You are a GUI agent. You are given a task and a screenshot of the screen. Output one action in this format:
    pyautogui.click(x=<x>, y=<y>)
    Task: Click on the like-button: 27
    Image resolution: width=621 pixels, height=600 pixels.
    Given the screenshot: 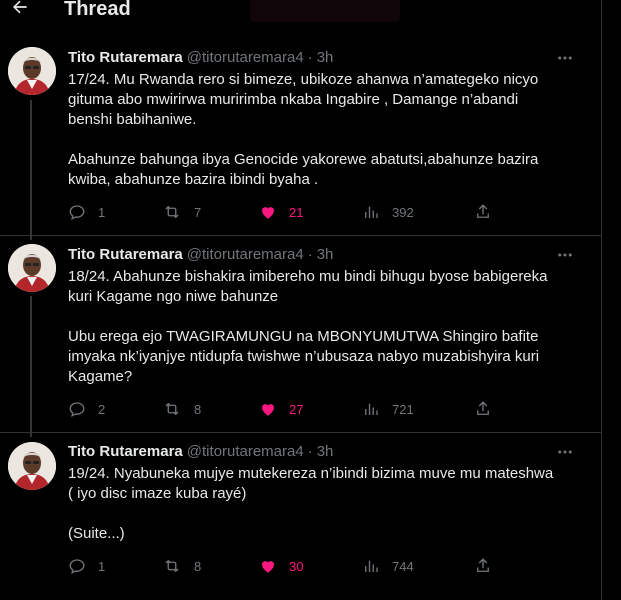 What is the action you would take?
    pyautogui.click(x=281, y=409)
    